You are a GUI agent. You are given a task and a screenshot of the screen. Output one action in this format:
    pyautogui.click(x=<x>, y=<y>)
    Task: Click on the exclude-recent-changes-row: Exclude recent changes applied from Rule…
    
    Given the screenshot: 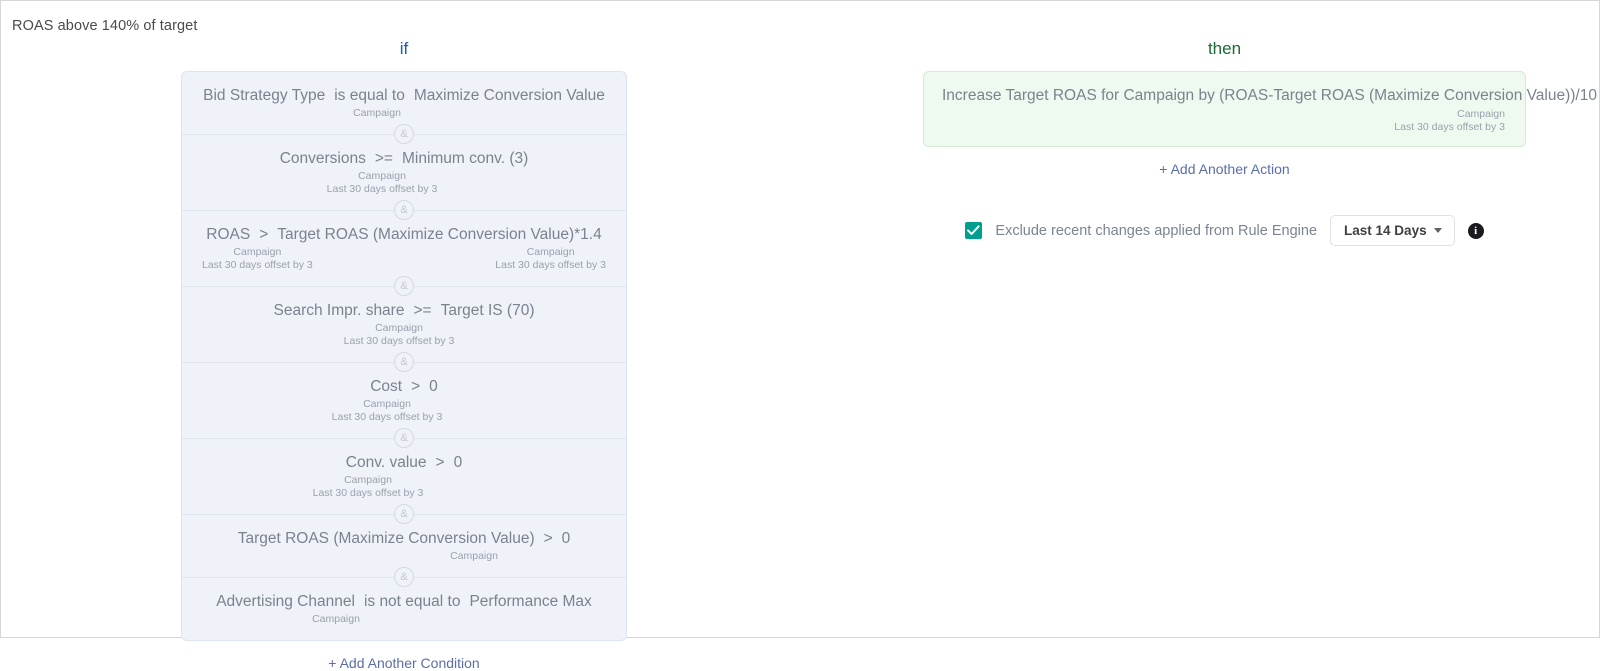 What is the action you would take?
    pyautogui.click(x=1224, y=230)
    